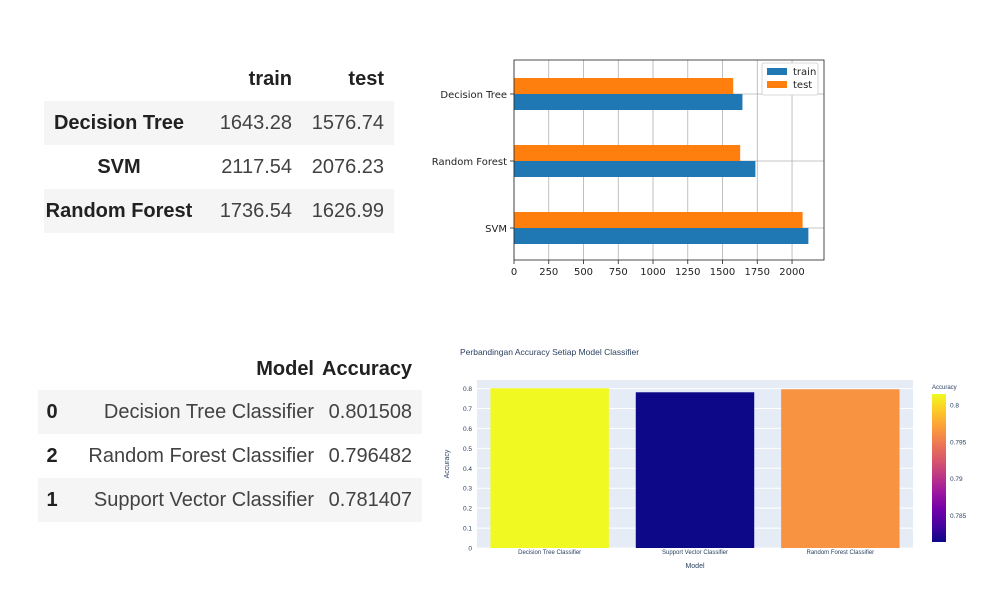  I want to click on x-tick-label: Decision Tree Classifier, so click(549, 553).